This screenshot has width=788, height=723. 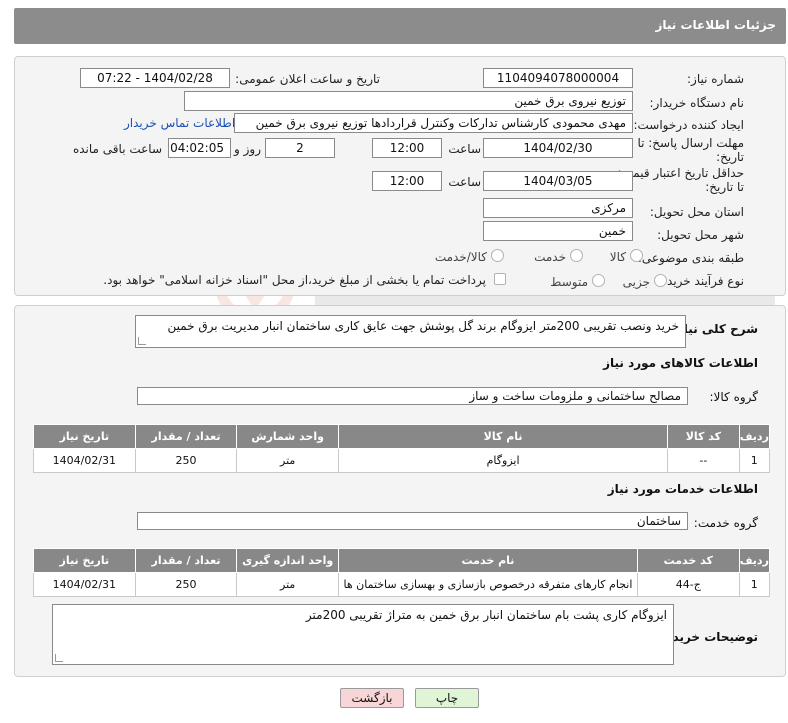 I want to click on validity-label-line2: تا تاریخ:, so click(x=724, y=187).